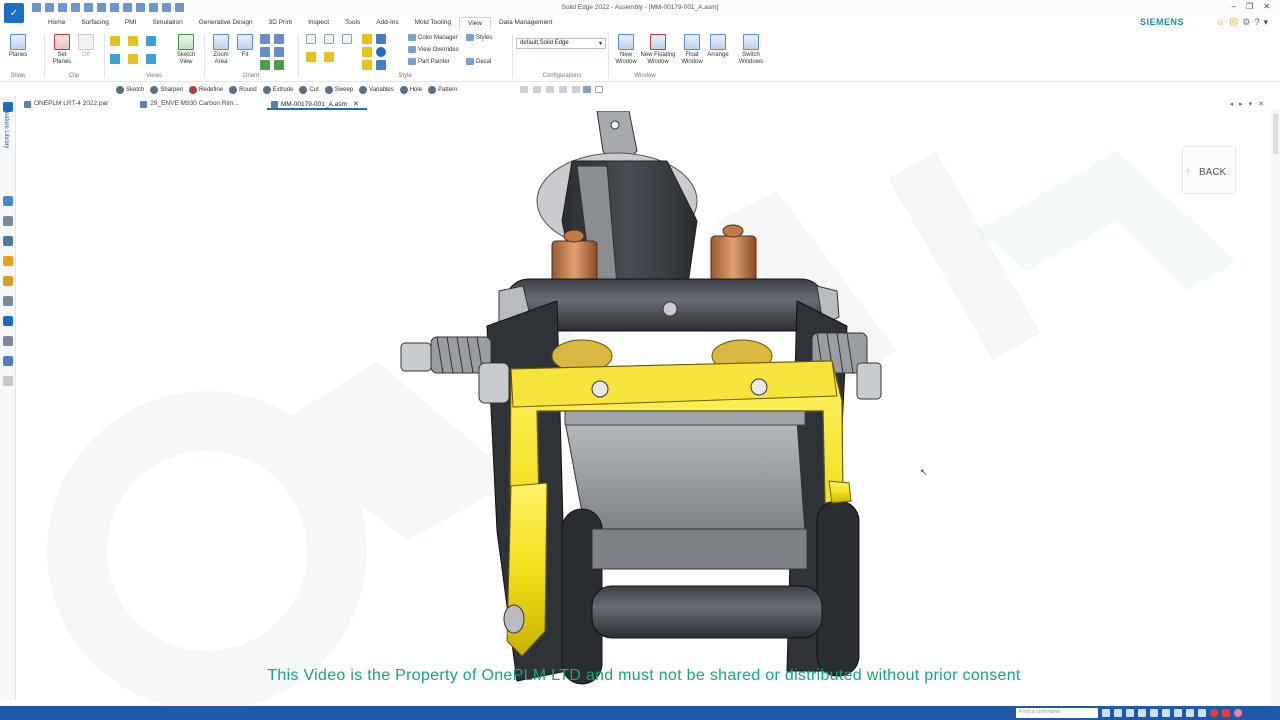 The width and height of the screenshot is (1280, 720). Describe the element at coordinates (18, 46) in the screenshot. I see `planes-button: Planes` at that location.